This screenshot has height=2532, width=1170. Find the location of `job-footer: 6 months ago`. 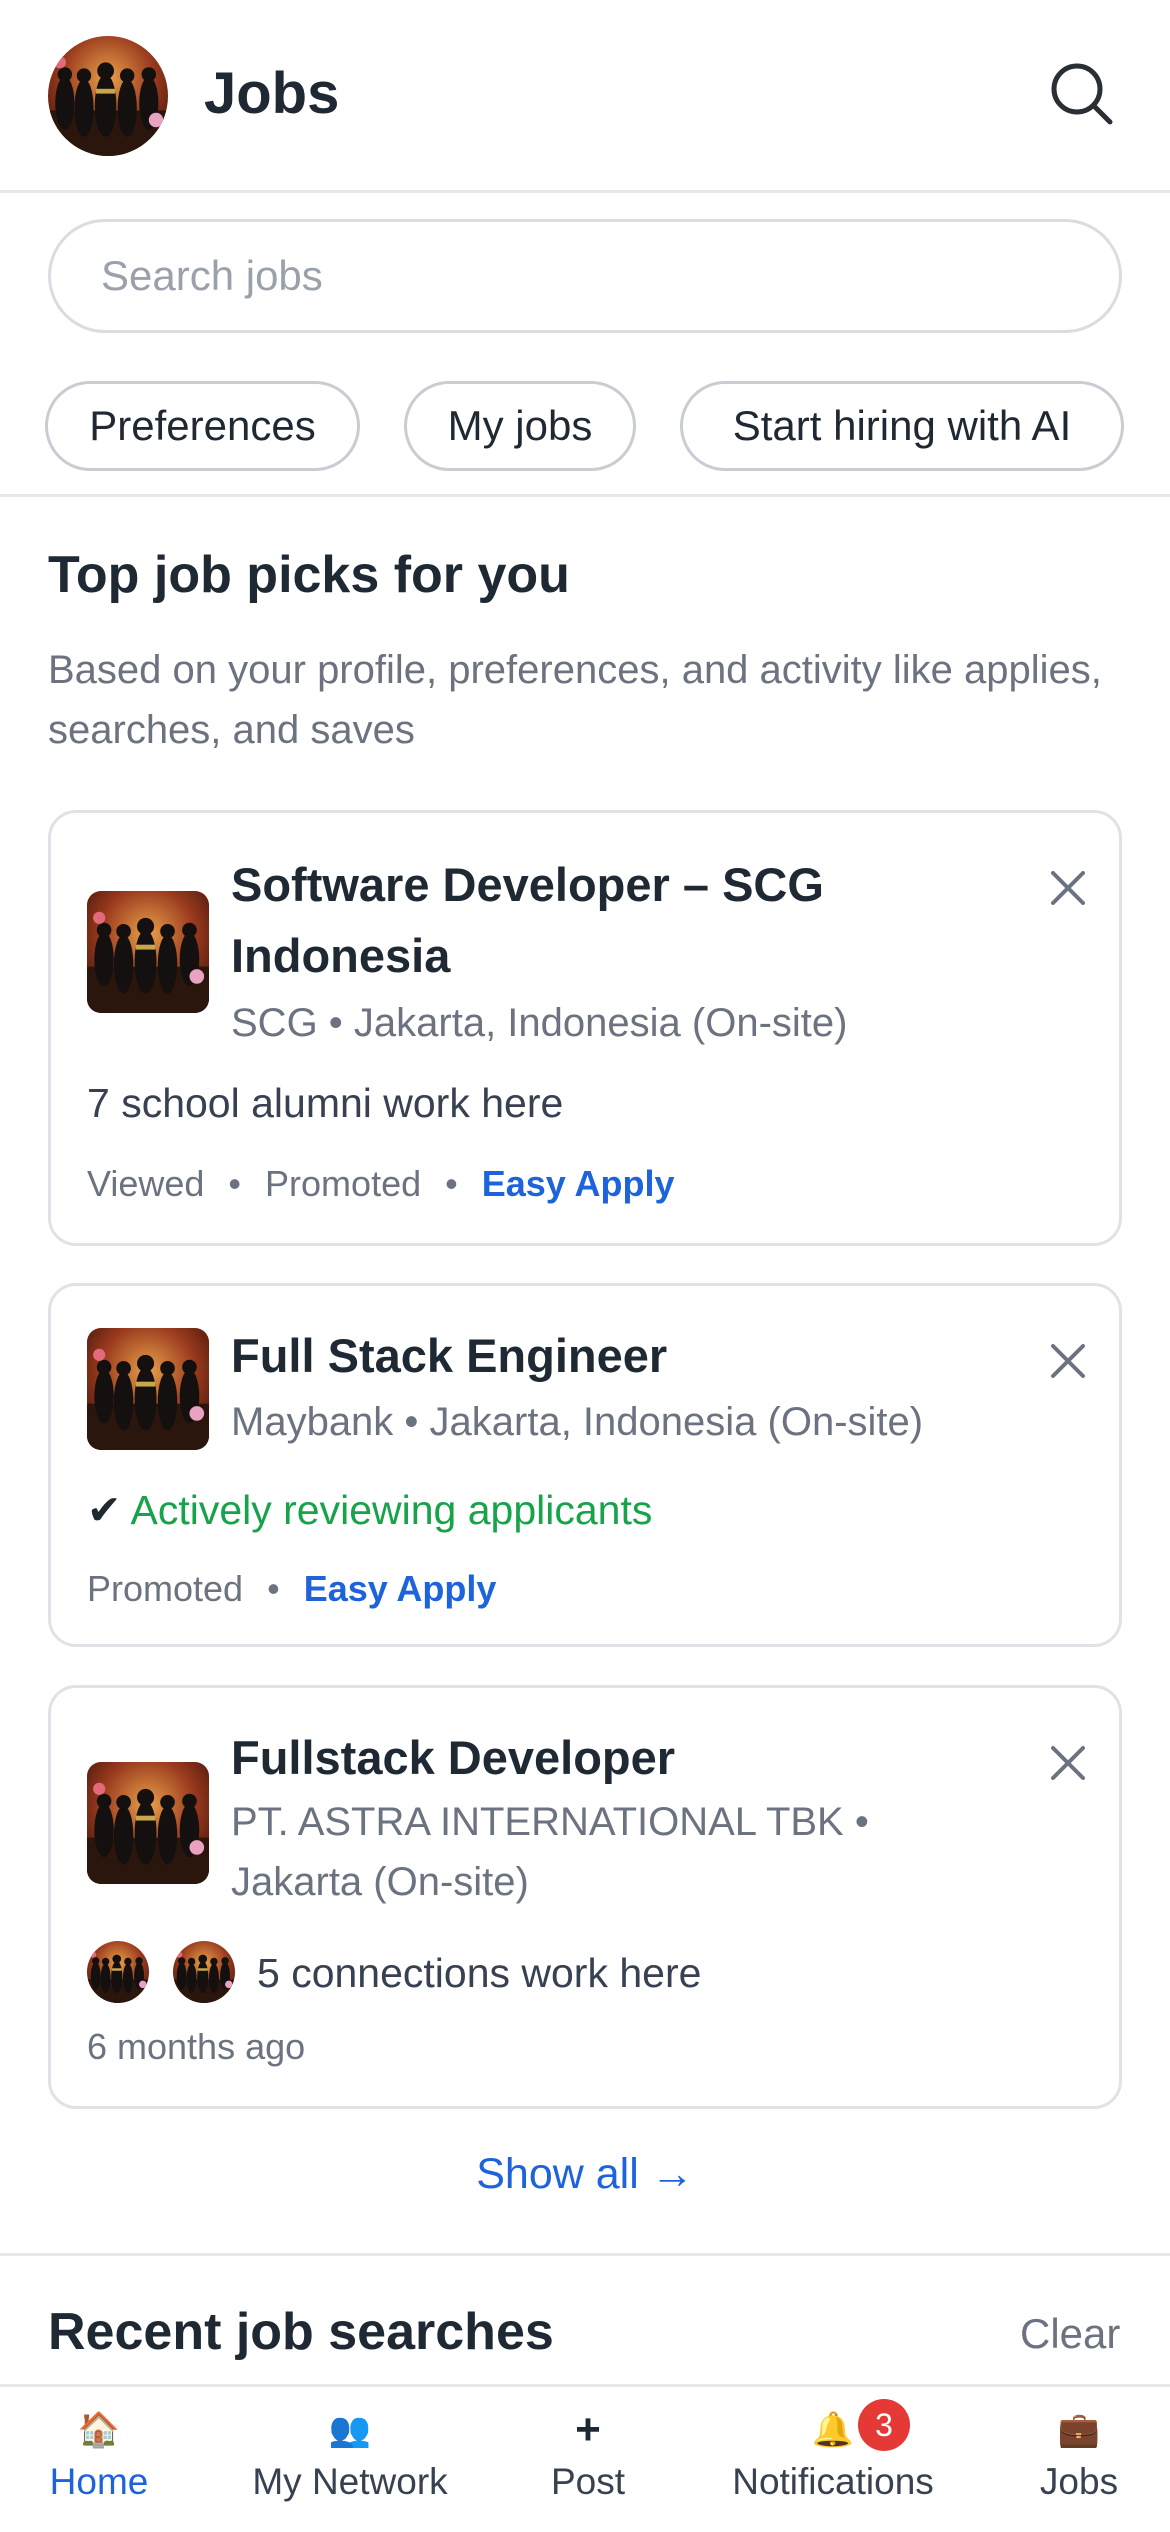

job-footer: 6 months ago is located at coordinates (196, 2047).